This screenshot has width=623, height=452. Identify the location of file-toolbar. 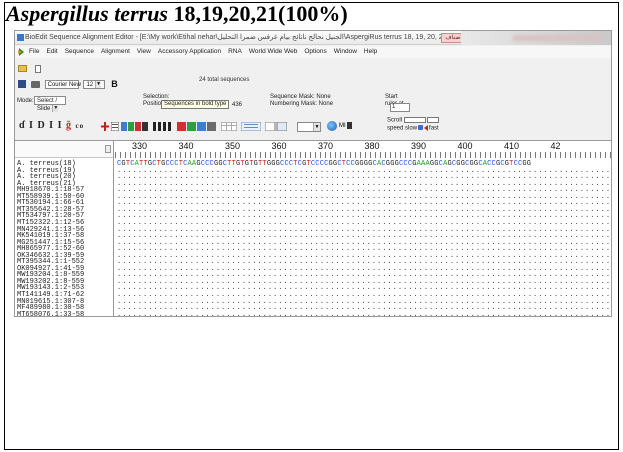
(30, 66).